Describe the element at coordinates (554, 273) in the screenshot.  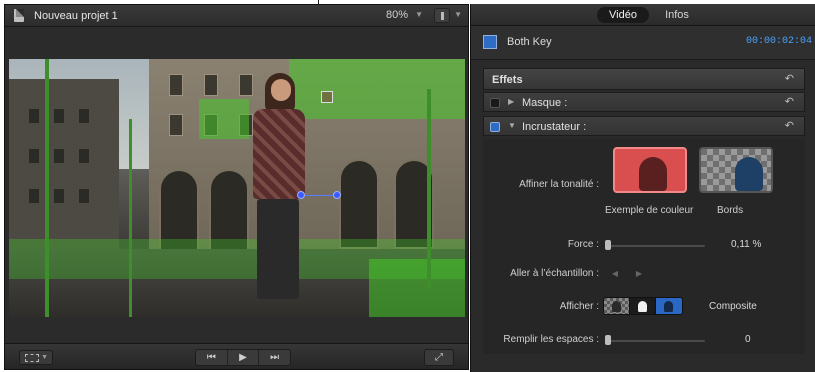
I see `jump-to-sample-label: Aller à l’échantillon :` at that location.